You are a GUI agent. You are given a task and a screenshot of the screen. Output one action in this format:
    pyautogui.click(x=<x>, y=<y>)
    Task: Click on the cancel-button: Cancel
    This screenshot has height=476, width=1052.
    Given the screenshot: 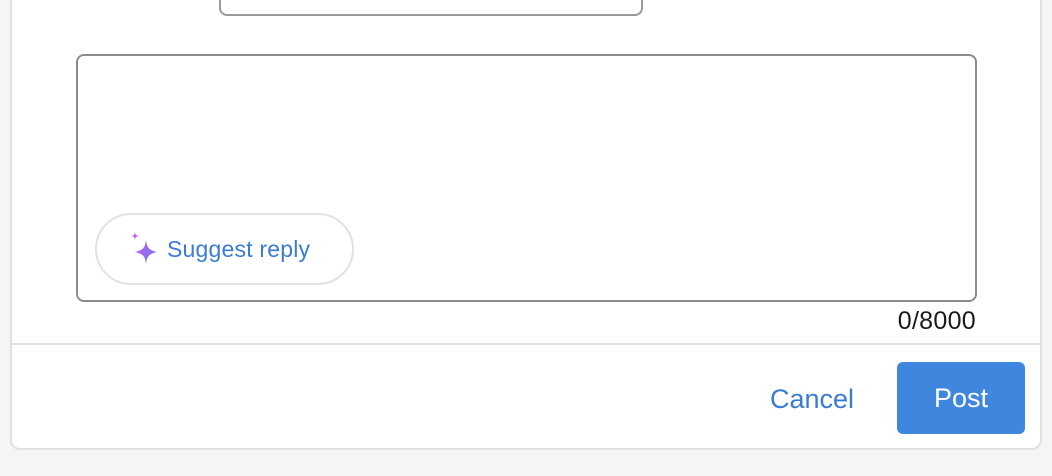 What is the action you would take?
    pyautogui.click(x=812, y=399)
    